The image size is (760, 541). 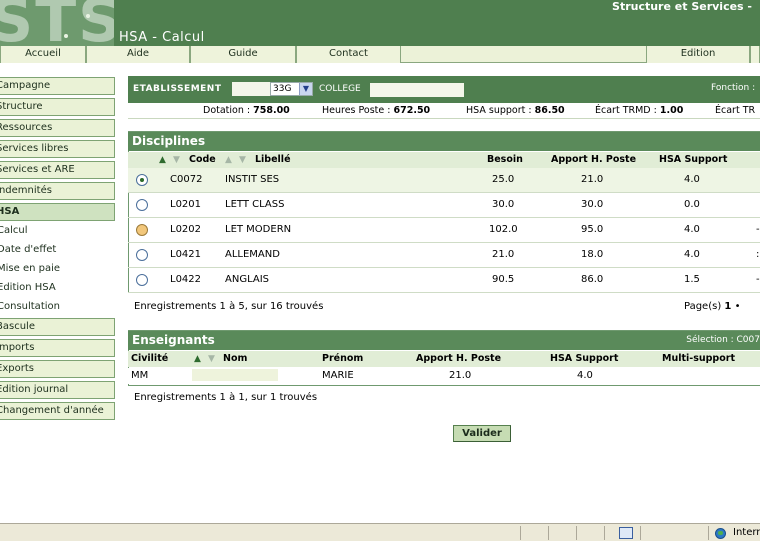 I want to click on sidebar-sub-consultation: Consultation, so click(x=57, y=307).